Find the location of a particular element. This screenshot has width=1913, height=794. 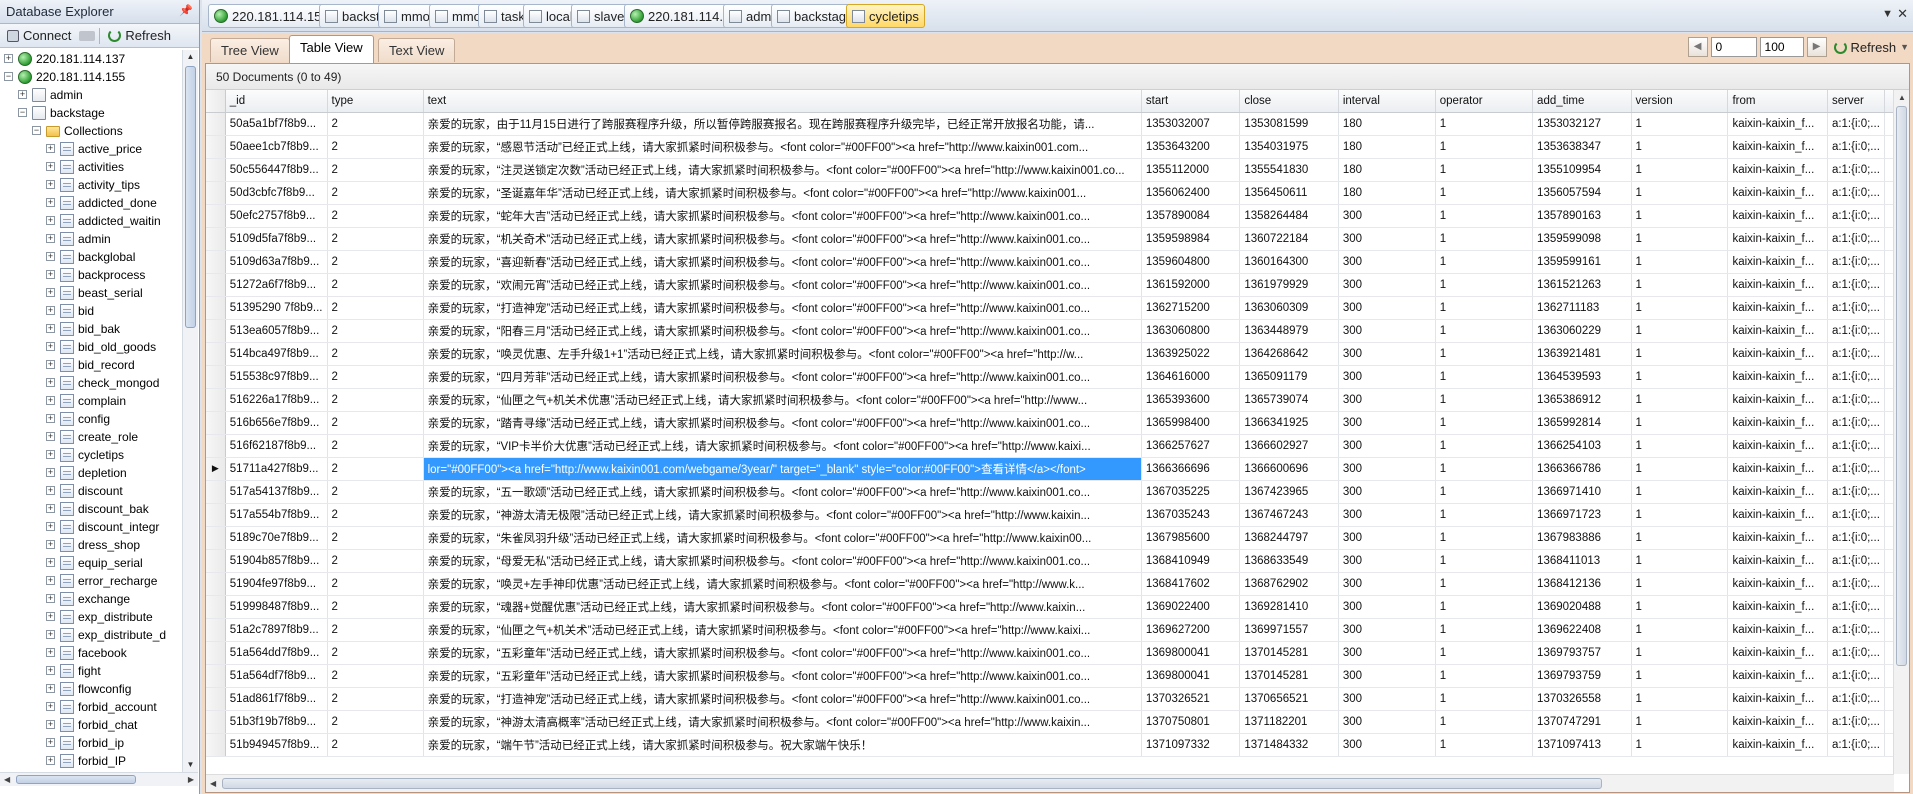

tree-collection-node: + cycletips is located at coordinates (91, 455).